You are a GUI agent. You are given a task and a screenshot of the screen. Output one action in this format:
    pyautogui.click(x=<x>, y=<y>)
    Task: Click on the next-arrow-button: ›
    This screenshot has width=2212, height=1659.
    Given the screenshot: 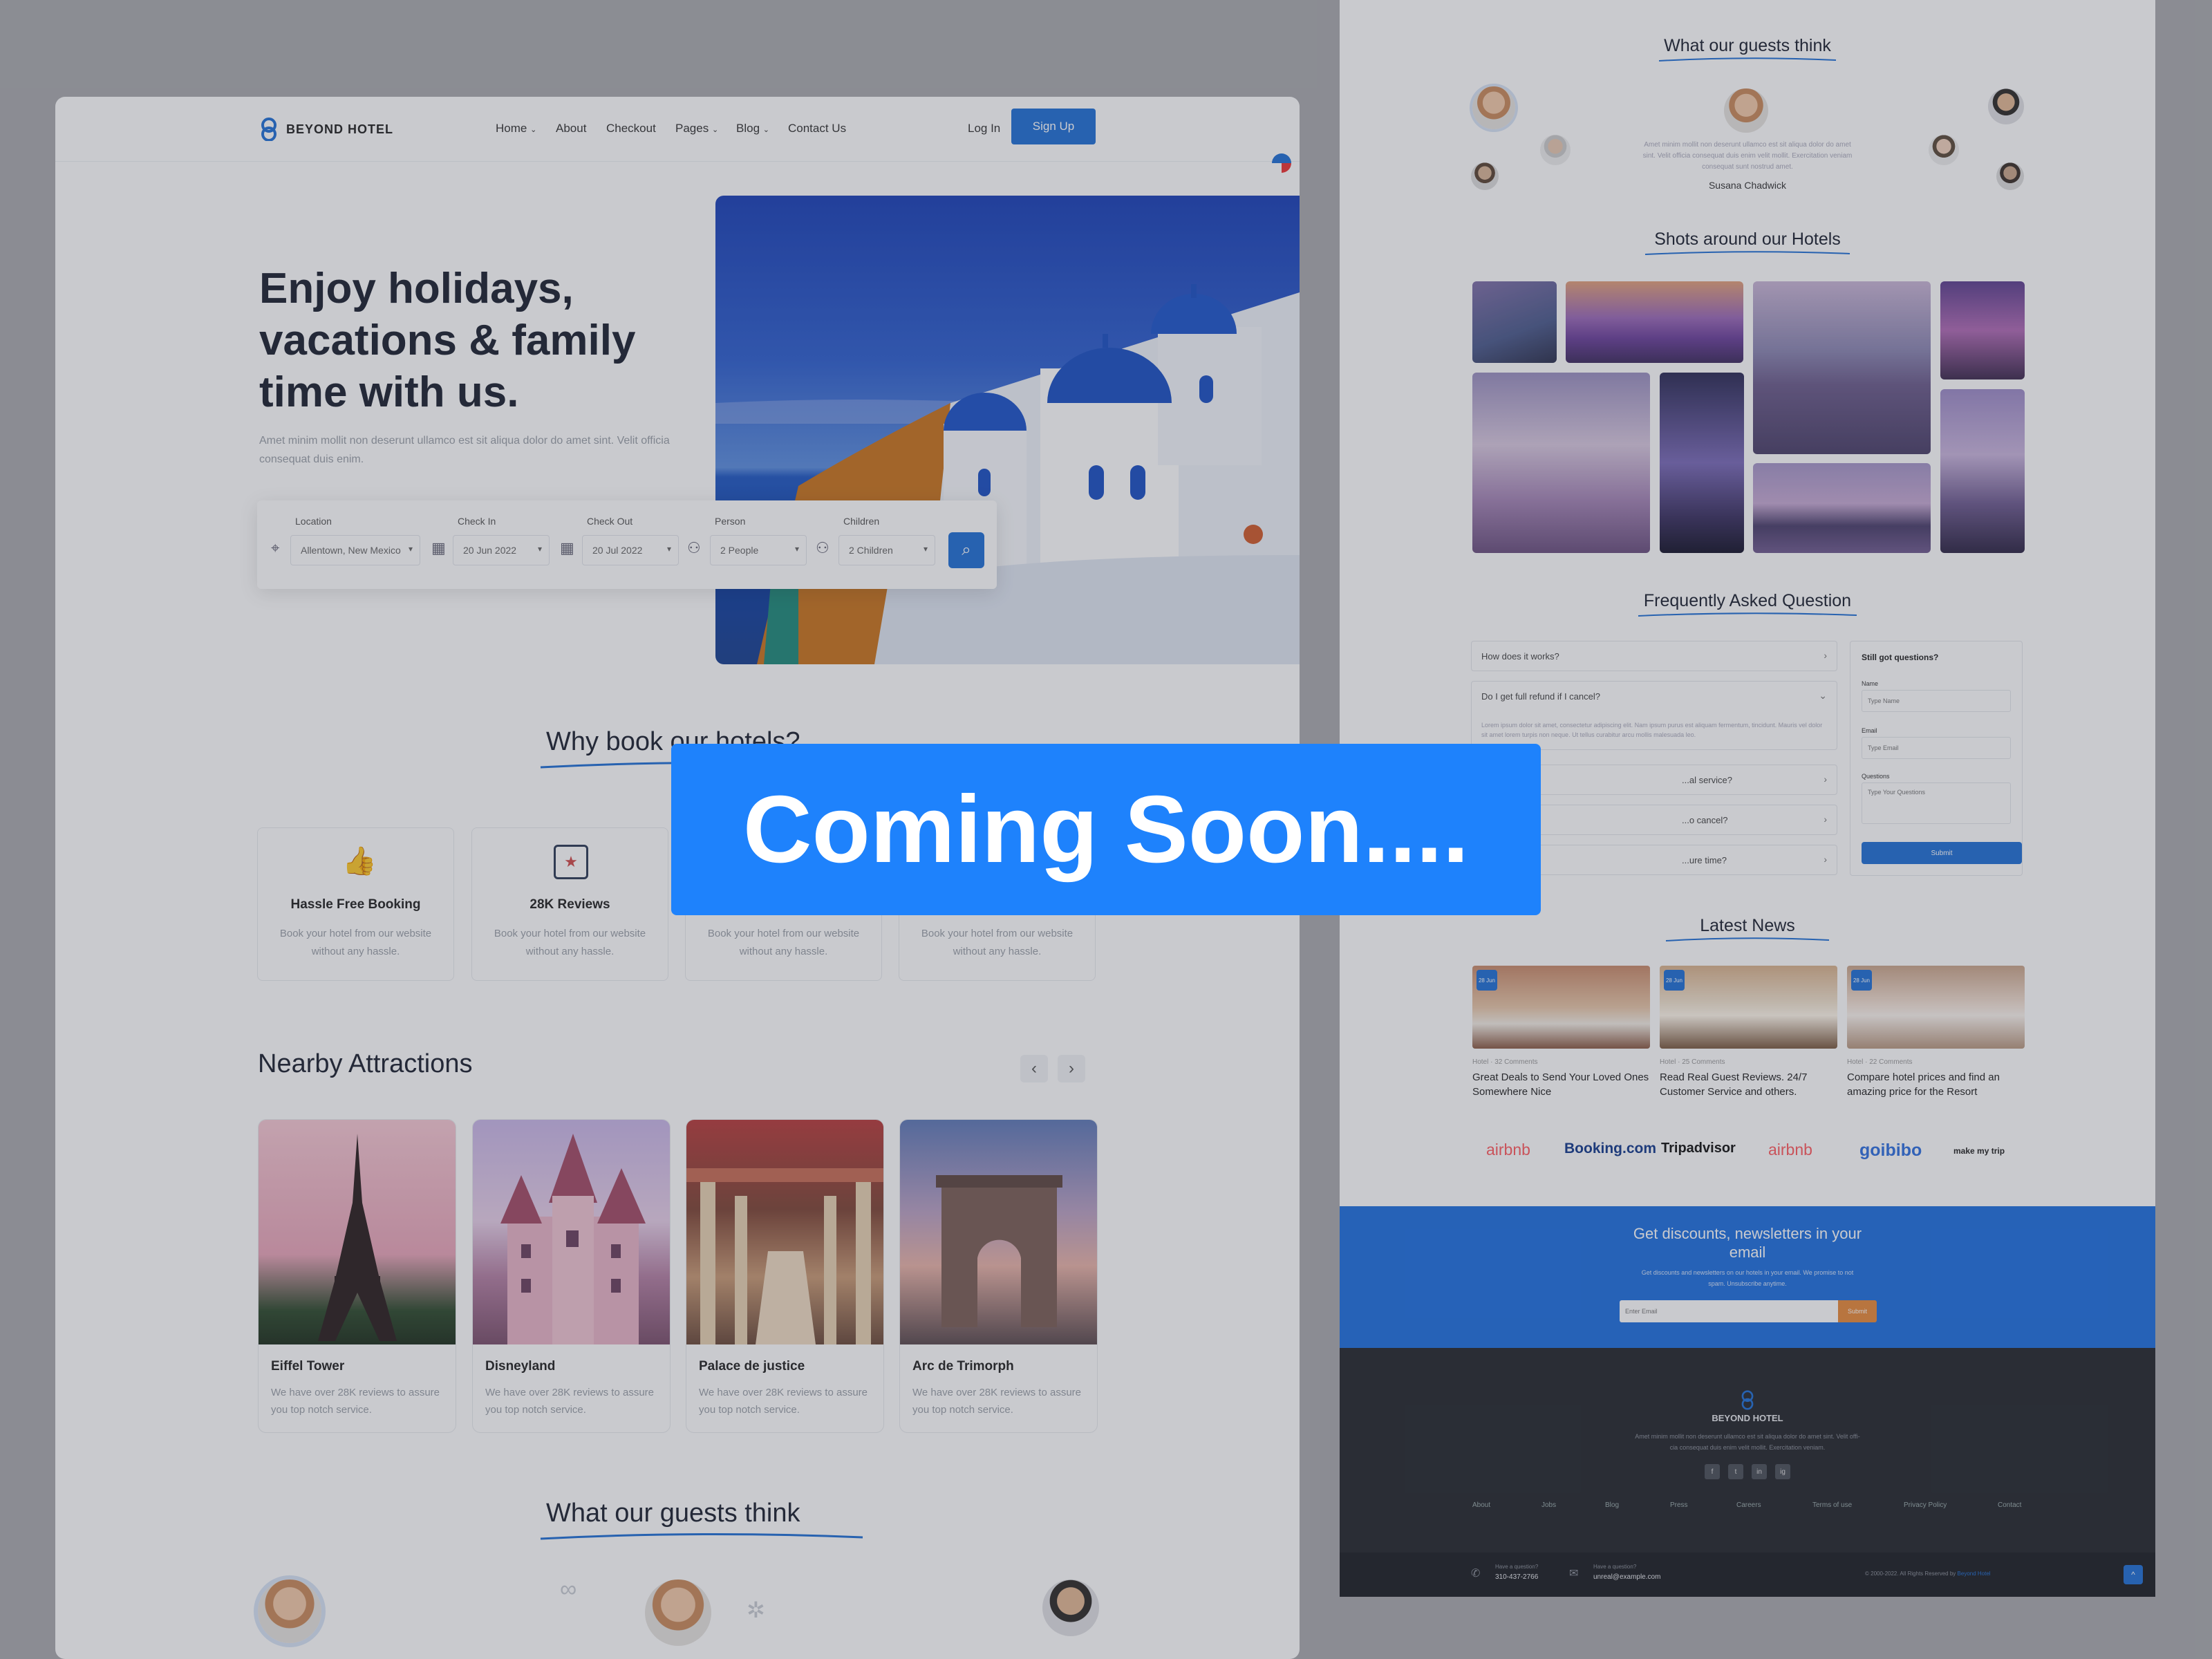 What is the action you would take?
    pyautogui.click(x=1071, y=1068)
    